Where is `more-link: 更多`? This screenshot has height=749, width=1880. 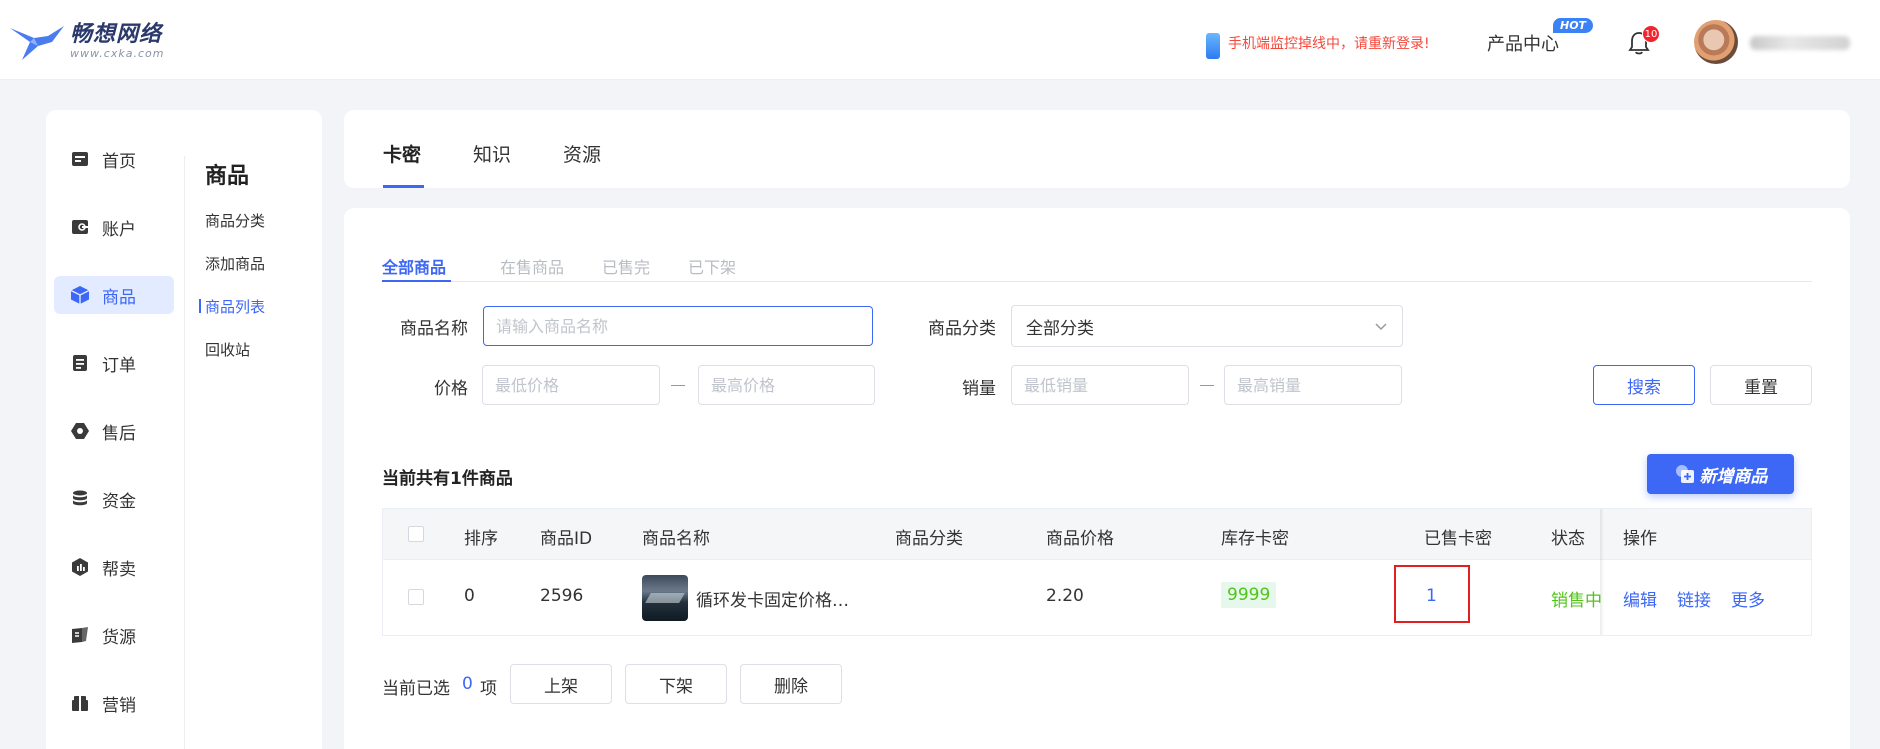 more-link: 更多 is located at coordinates (1748, 598).